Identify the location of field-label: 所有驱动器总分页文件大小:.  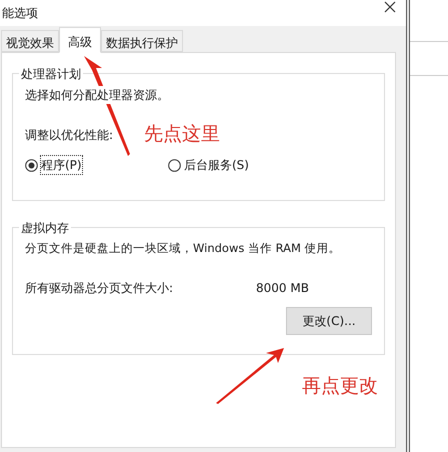
(99, 289).